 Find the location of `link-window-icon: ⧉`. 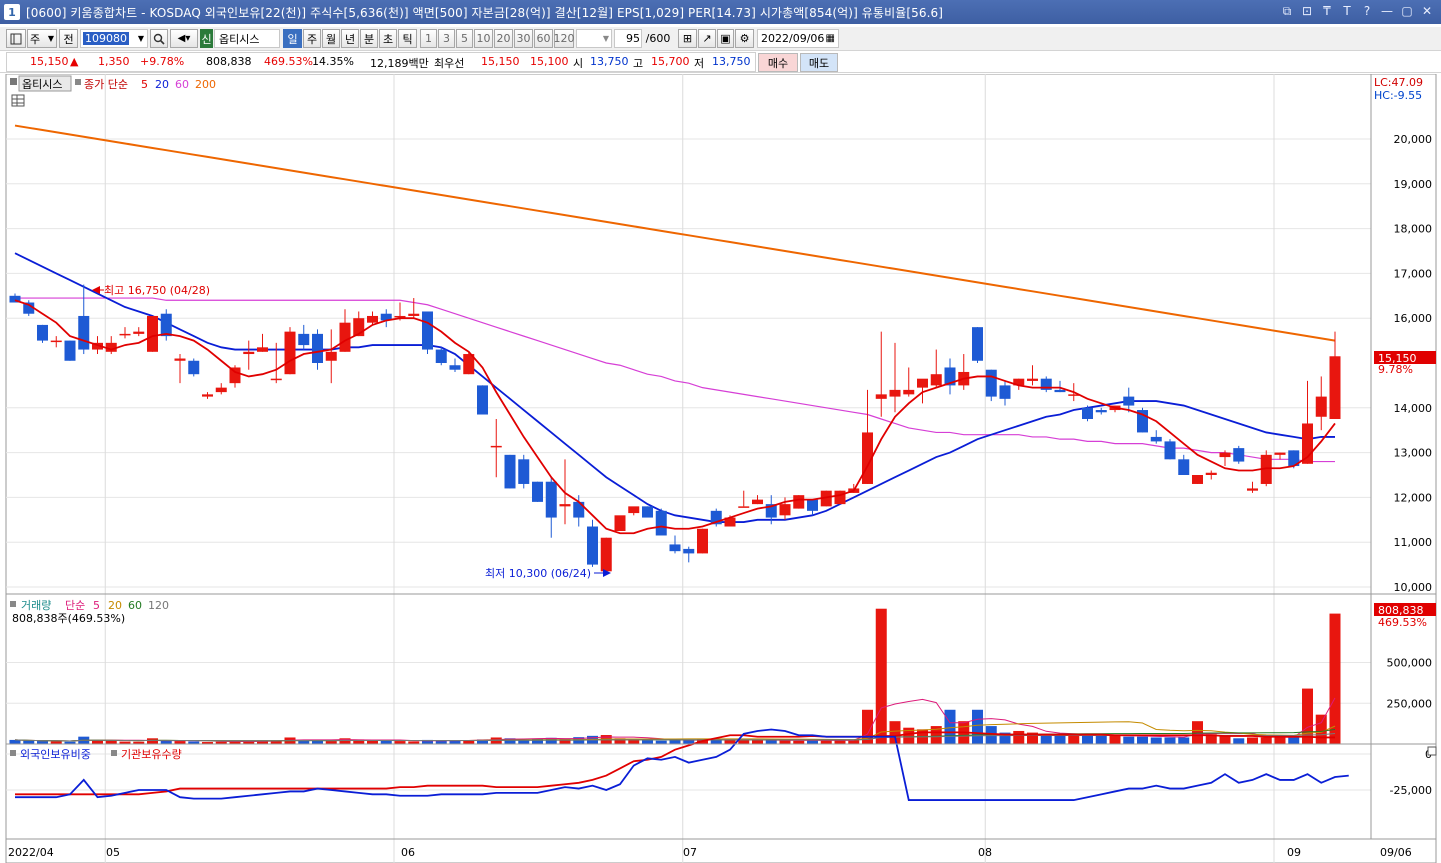

link-window-icon: ⧉ is located at coordinates (1287, 11).